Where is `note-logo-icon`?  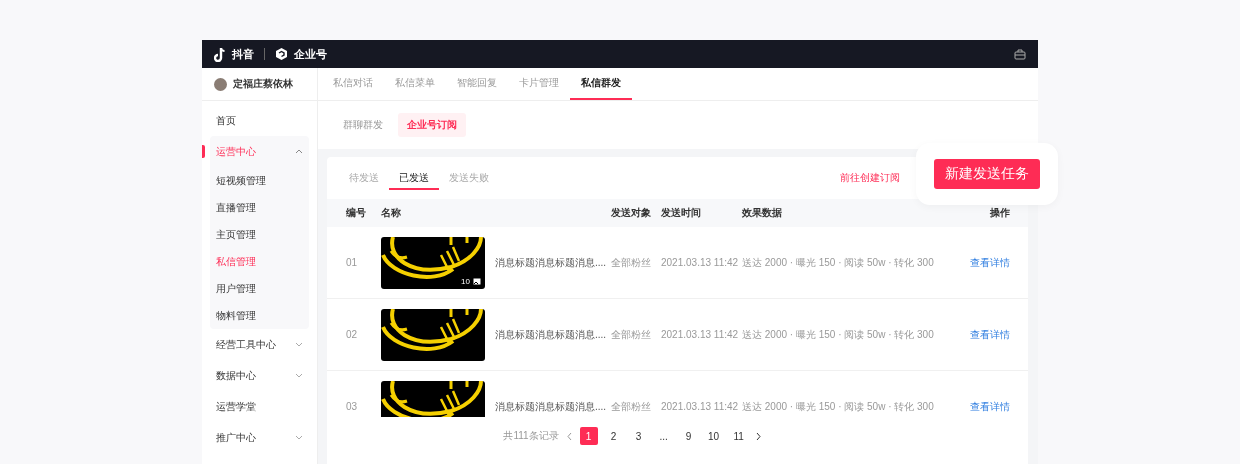
note-logo-icon is located at coordinates (220, 54).